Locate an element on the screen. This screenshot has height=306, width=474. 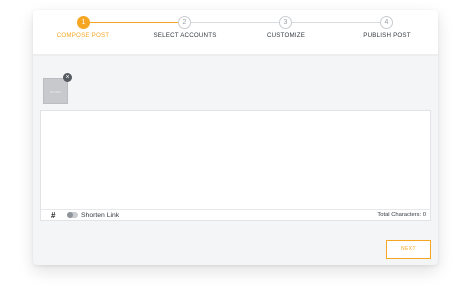
next-button: NEXT is located at coordinates (408, 249).